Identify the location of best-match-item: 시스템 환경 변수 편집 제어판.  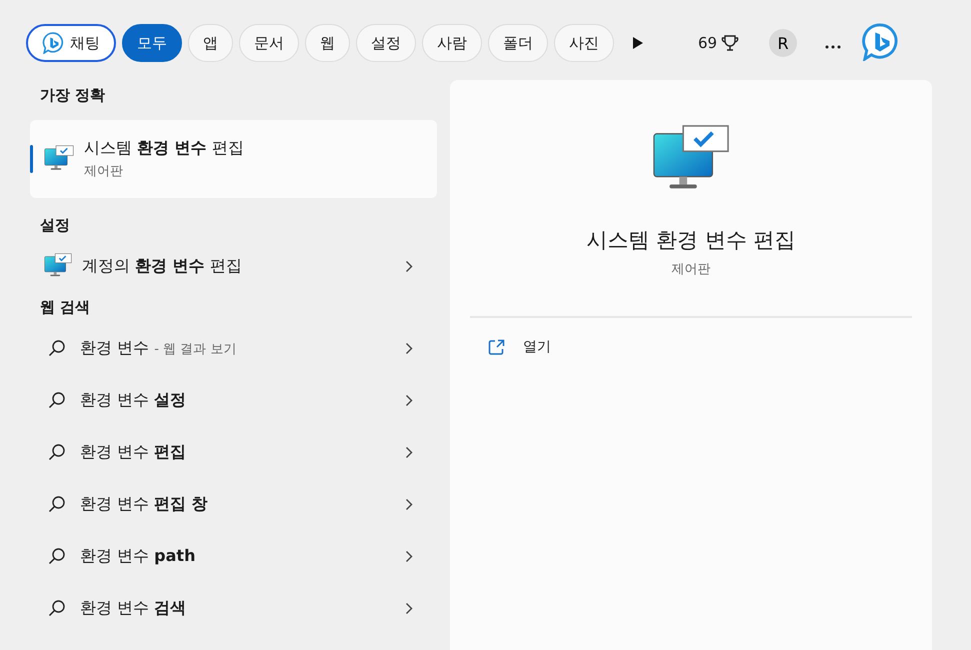
(233, 159).